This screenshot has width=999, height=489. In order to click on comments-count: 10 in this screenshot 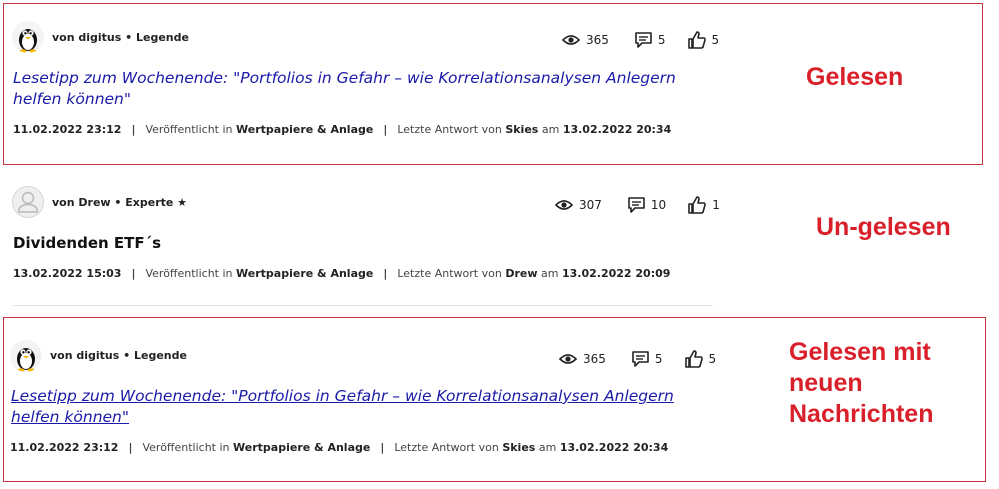, I will do `click(658, 205)`.